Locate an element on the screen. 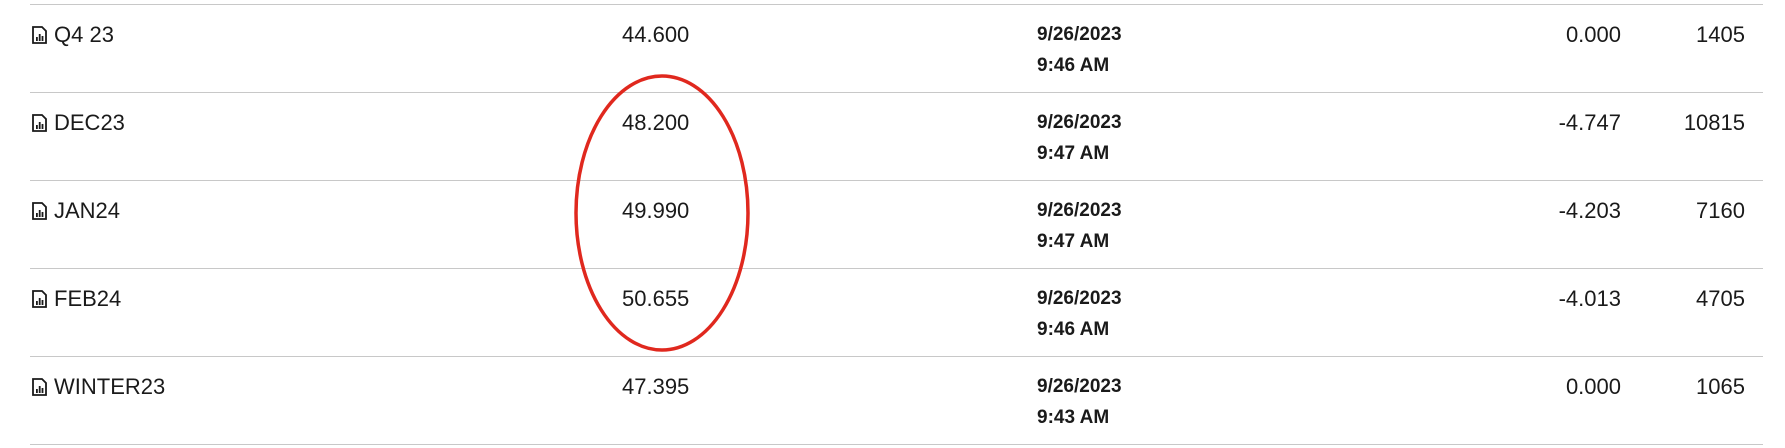 This screenshot has height=448, width=1785. price-value: 47.395 is located at coordinates (656, 386).